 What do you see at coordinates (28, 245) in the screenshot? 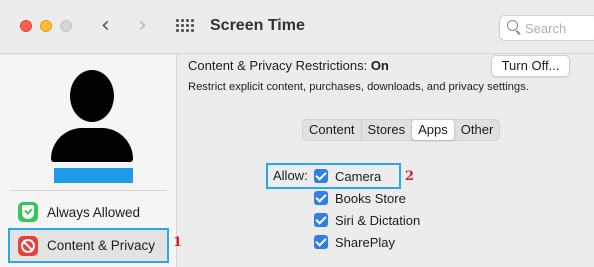
I see `content-privacy-icon` at bounding box center [28, 245].